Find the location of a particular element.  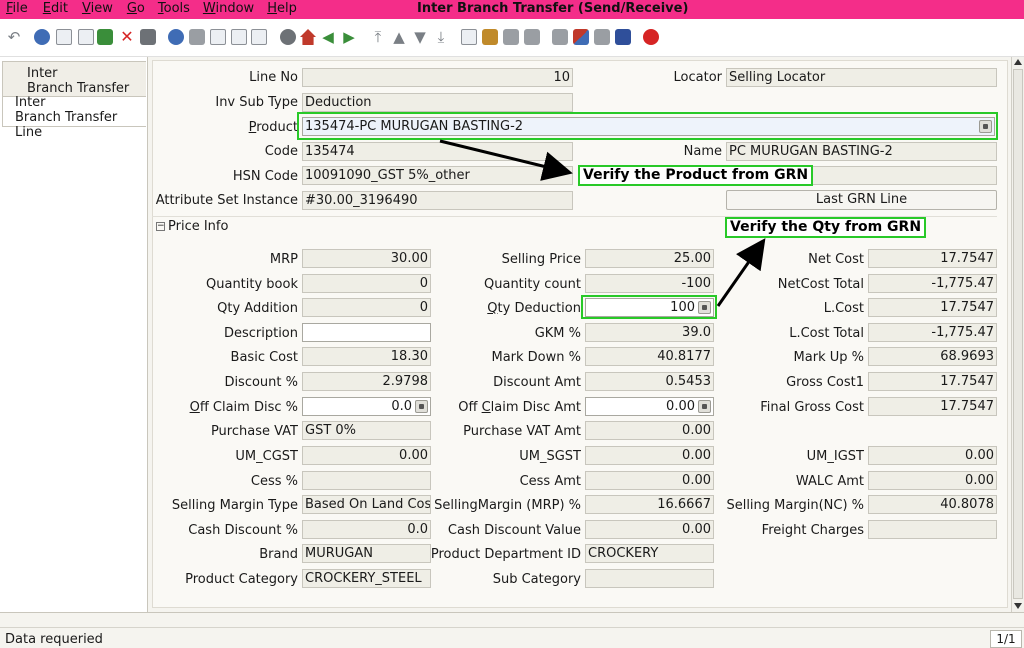

gkm-field: 39.0 is located at coordinates (649, 332).